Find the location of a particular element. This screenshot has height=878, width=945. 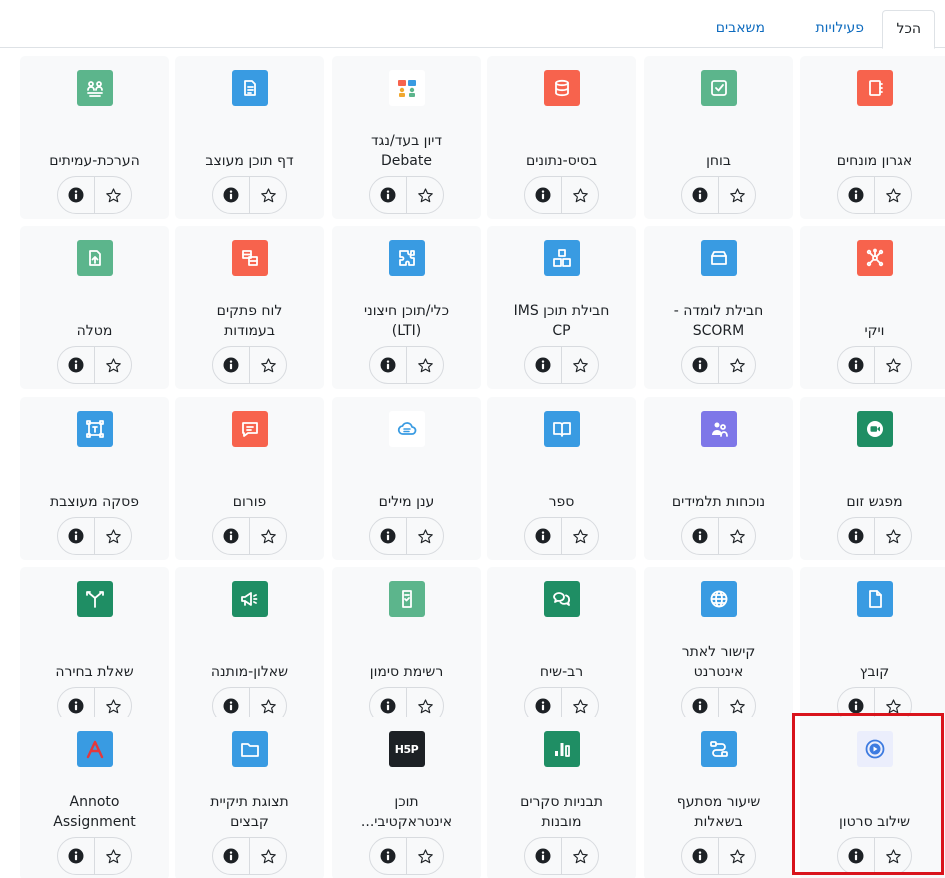

module-name: תבניות סקרים מובנות is located at coordinates (561, 812).